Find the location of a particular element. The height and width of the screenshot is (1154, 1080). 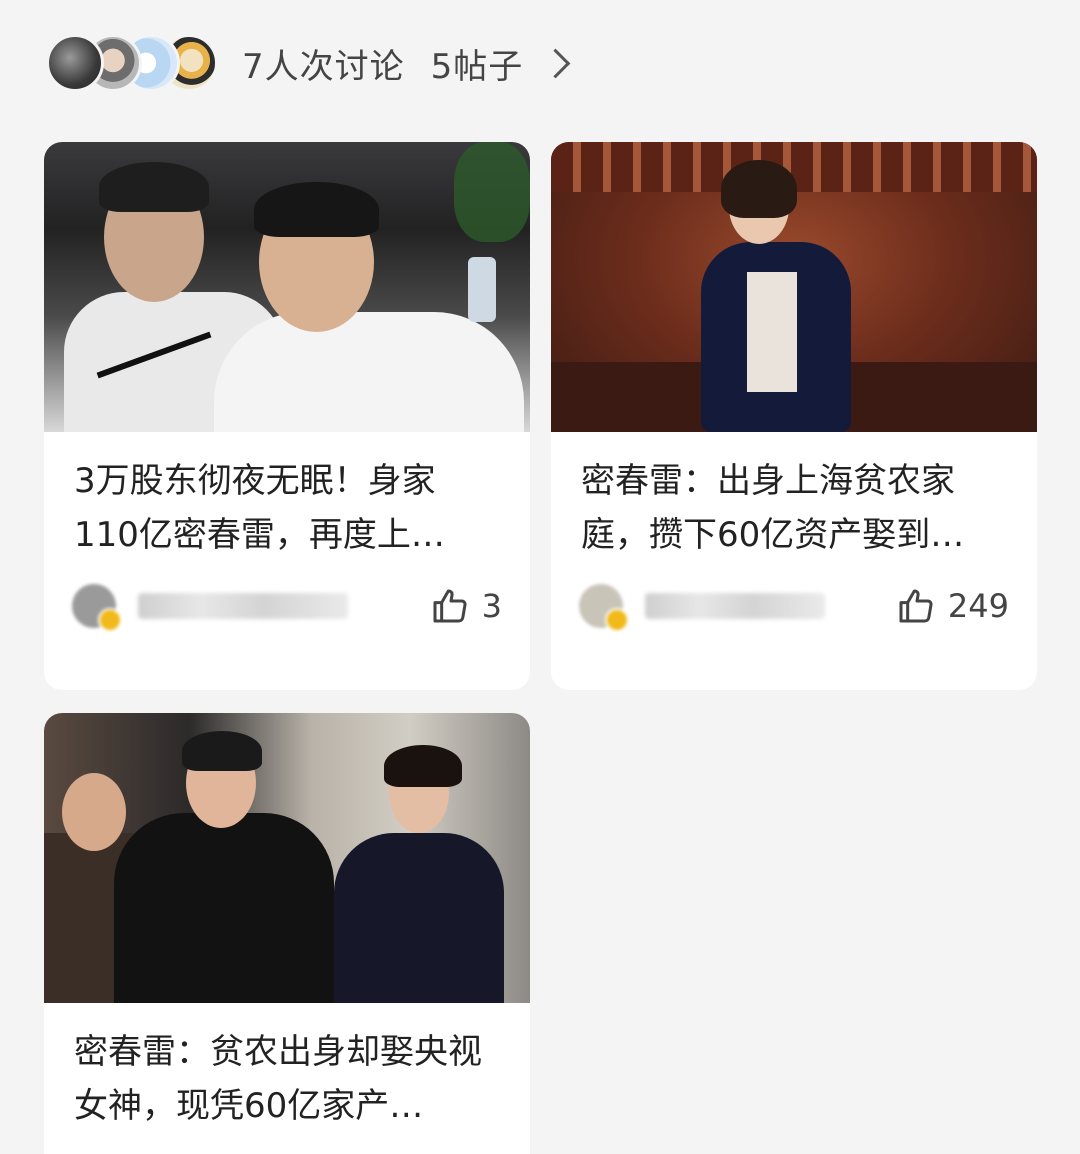

discussion-summary: 7人次讨论 5帖子 is located at coordinates (308, 63).